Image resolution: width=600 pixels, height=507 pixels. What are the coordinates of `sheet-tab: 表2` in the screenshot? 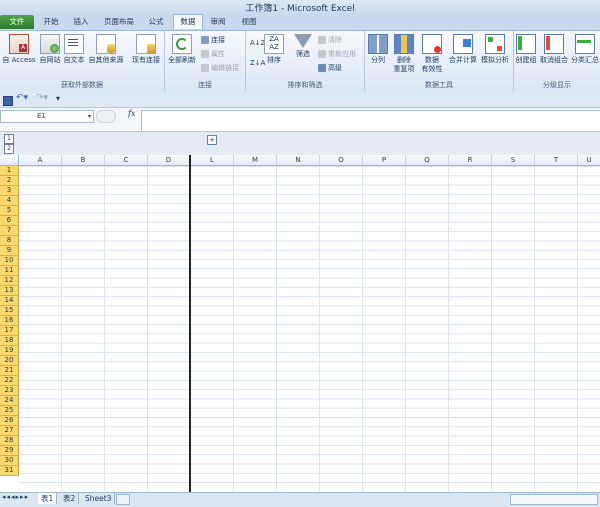 It's located at (70, 498).